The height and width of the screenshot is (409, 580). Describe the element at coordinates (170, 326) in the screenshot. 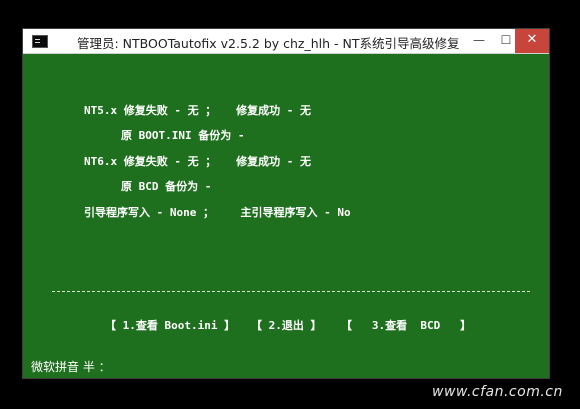

I see `menu-option-view-bootini: 【 1.查看 Boot.ini 】` at that location.